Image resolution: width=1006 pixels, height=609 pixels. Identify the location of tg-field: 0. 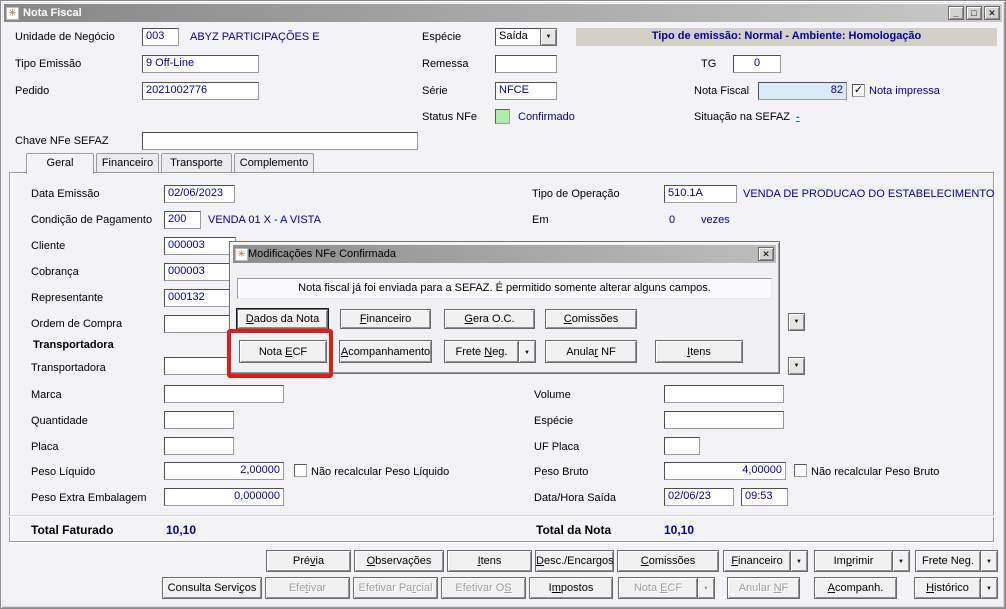
(757, 64).